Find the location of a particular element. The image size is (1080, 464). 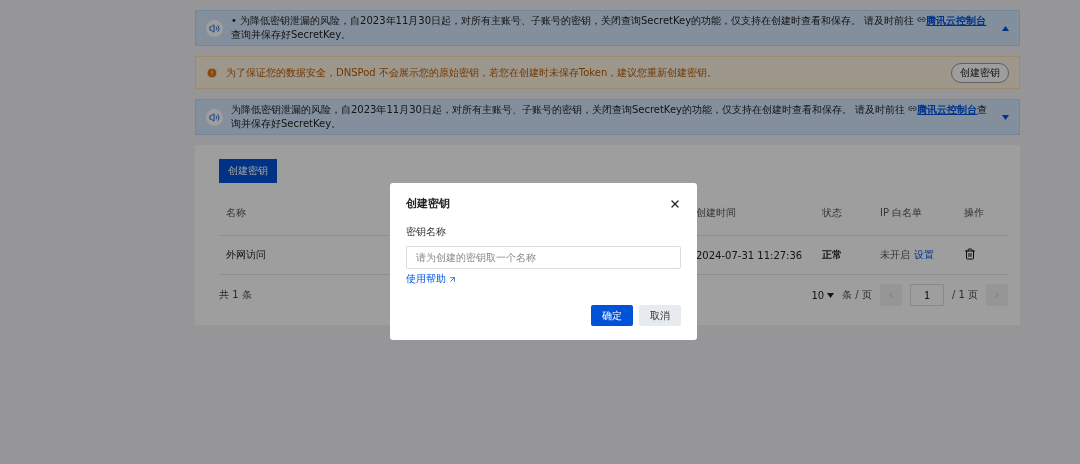

help-link: 使用帮助 is located at coordinates (426, 279).